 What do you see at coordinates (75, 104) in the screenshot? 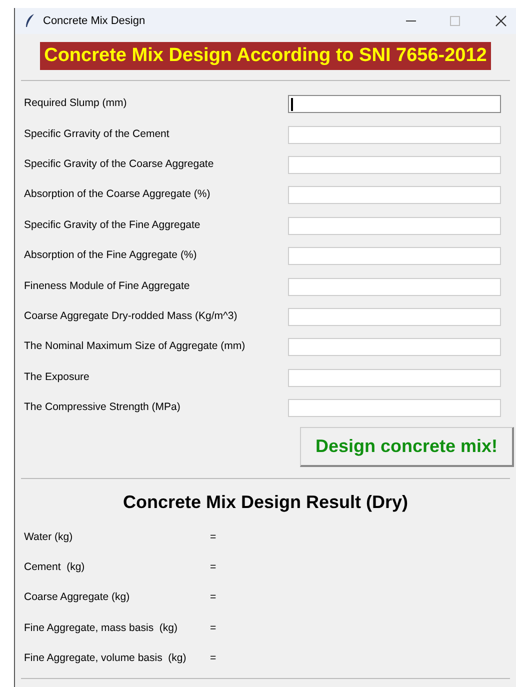
I see `field-label: Required Slump (mm)` at bounding box center [75, 104].